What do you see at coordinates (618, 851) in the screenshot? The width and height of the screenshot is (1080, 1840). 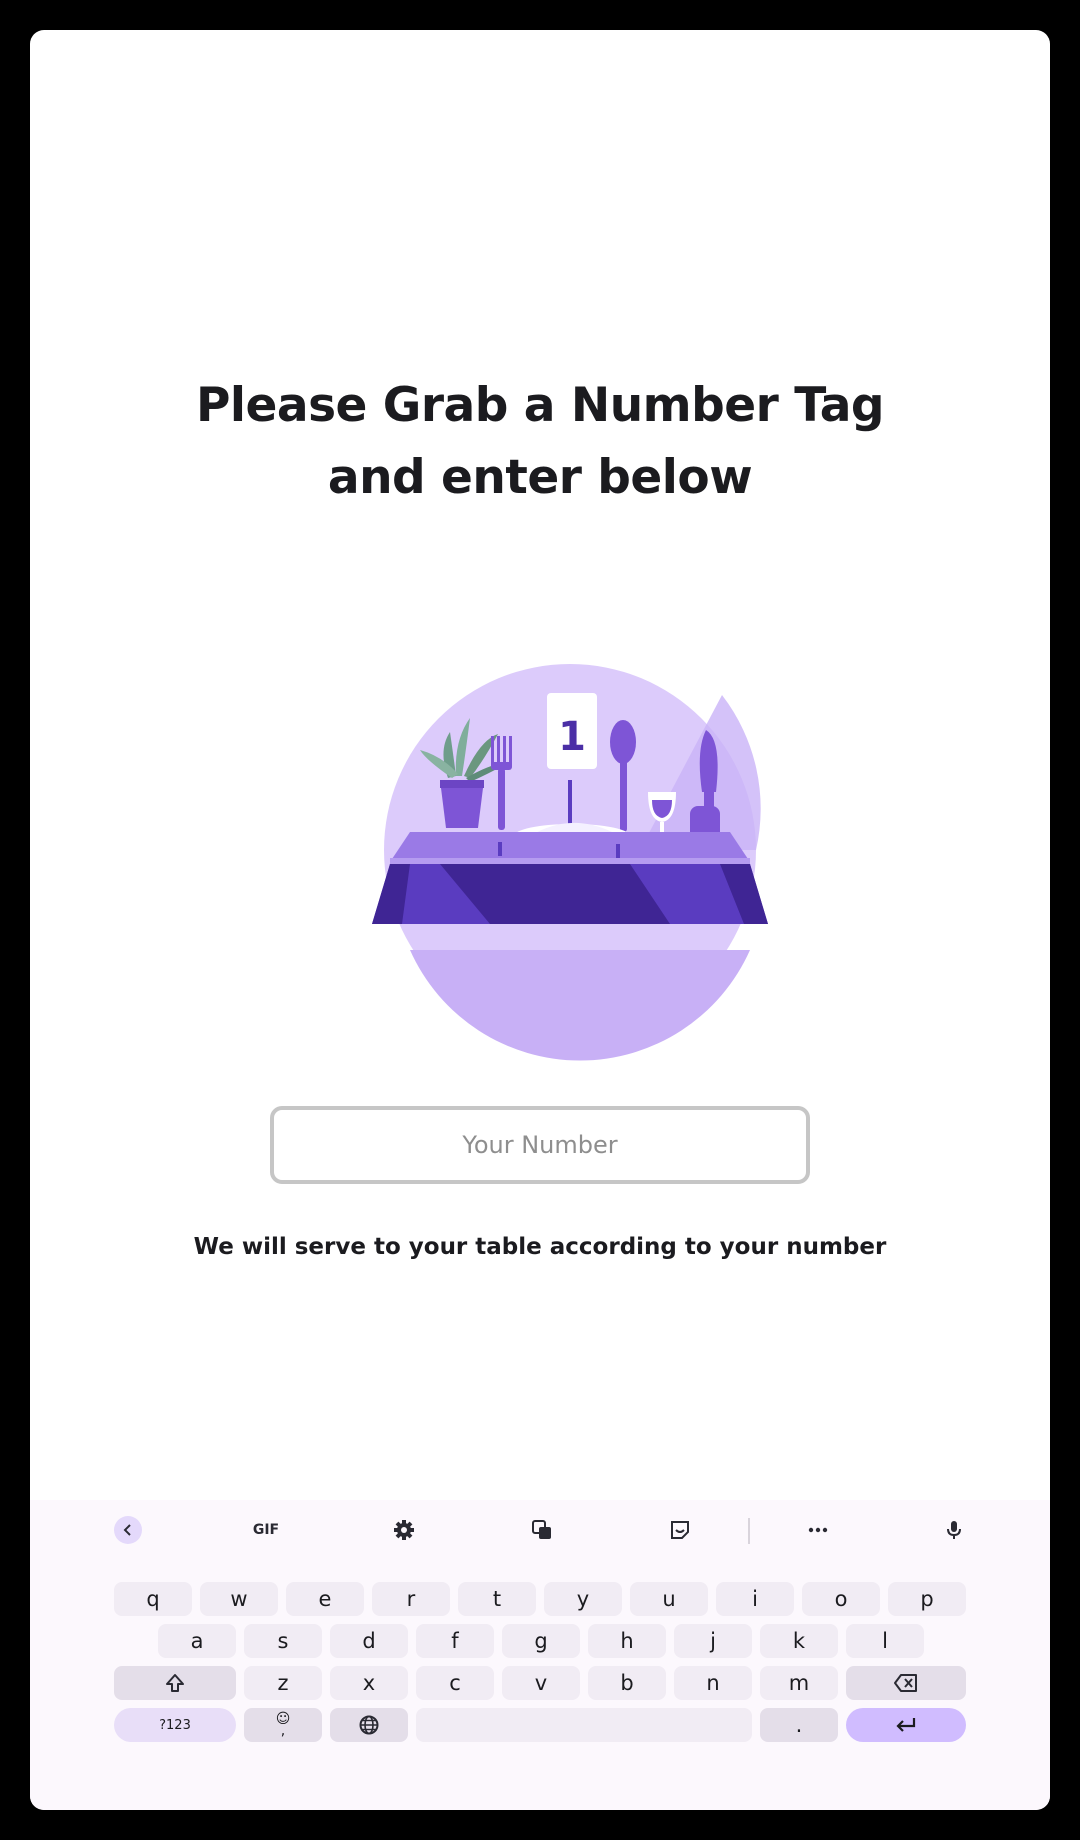 I see `table-knife` at bounding box center [618, 851].